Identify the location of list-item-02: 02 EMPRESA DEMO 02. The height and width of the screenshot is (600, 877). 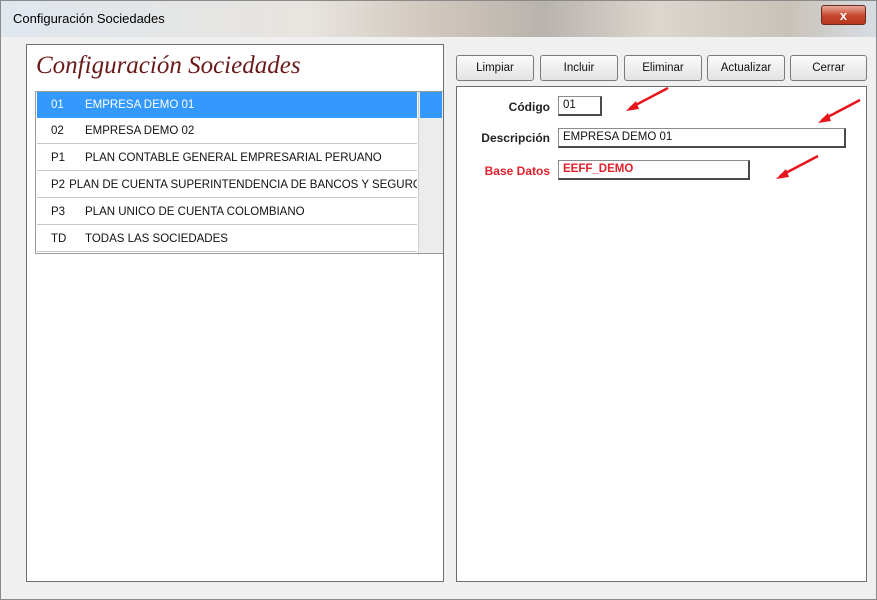
(227, 131).